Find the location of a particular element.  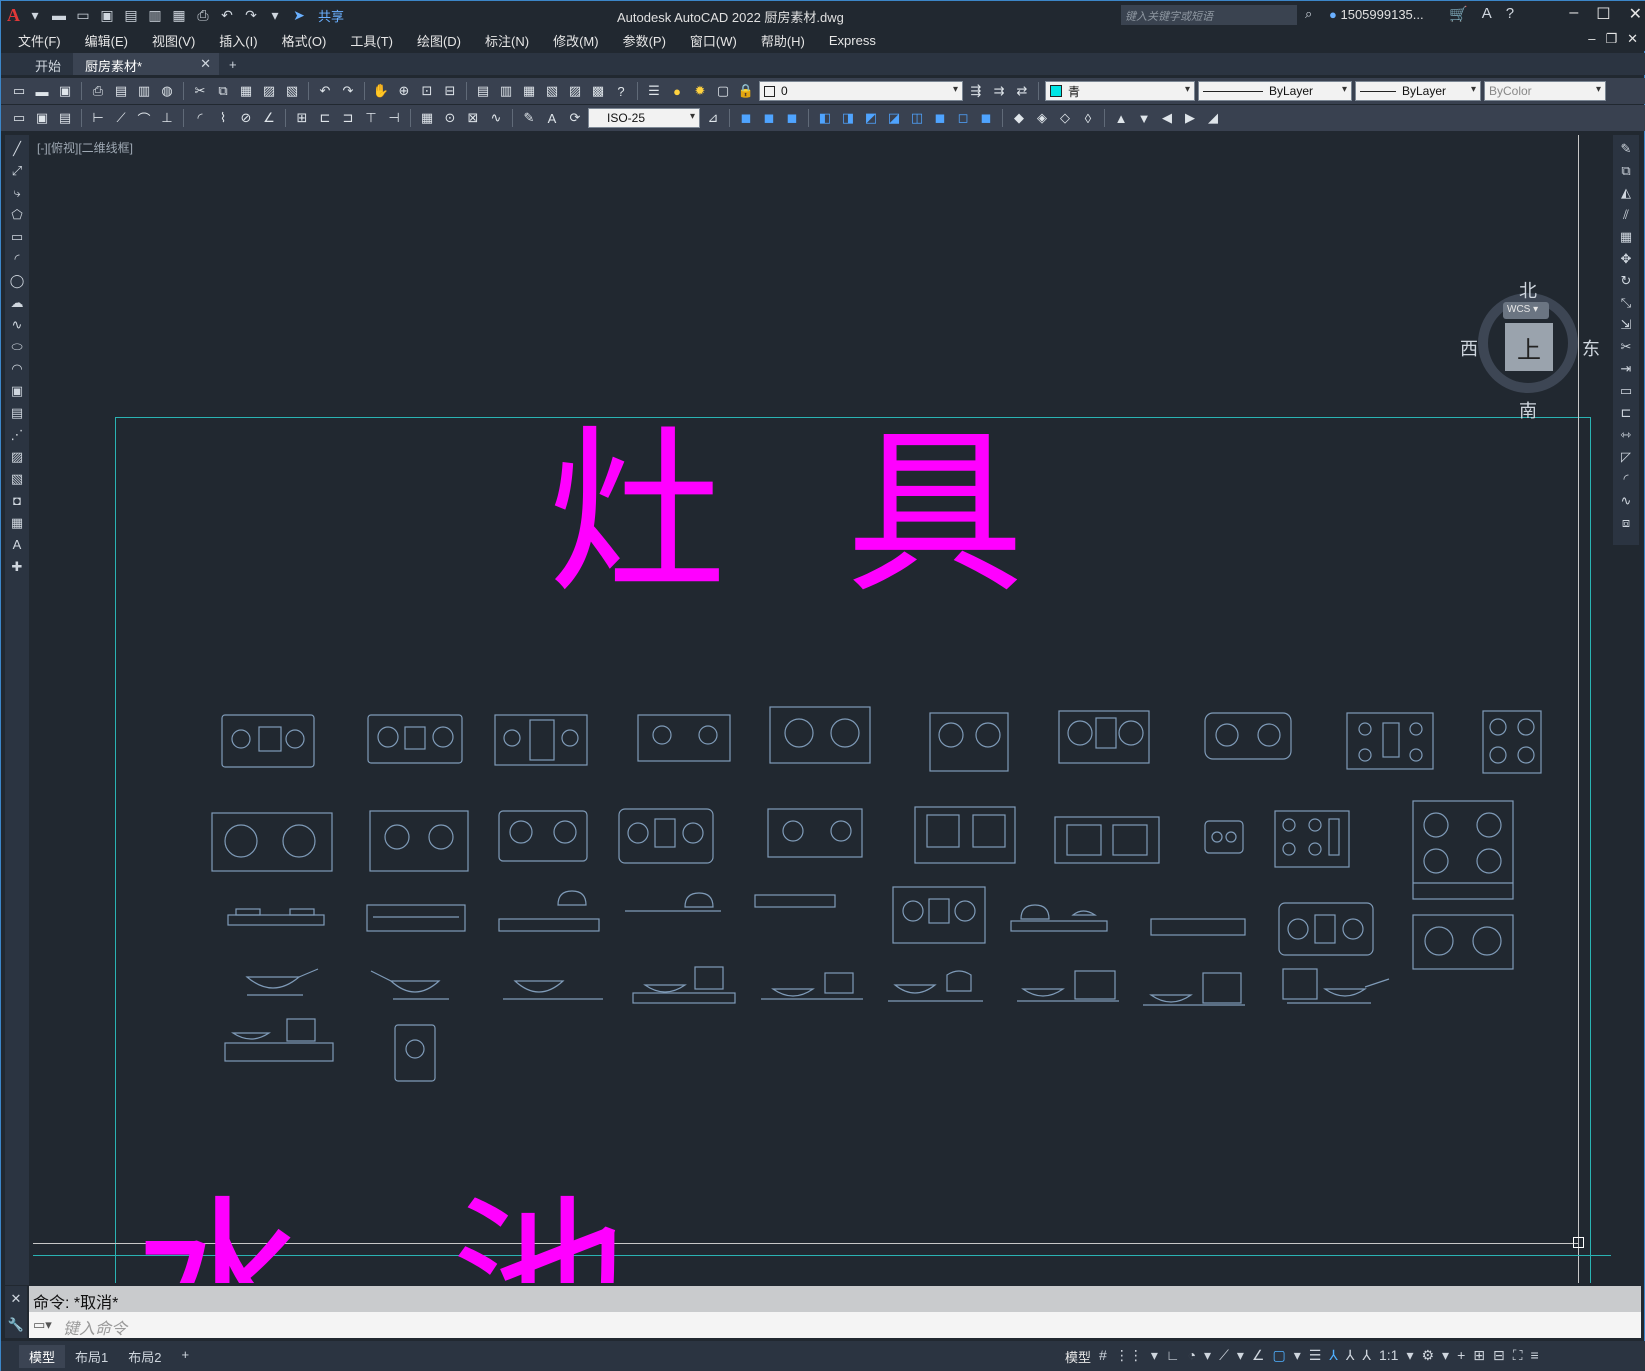

dim-style-icon: ⊿ is located at coordinates (713, 118).